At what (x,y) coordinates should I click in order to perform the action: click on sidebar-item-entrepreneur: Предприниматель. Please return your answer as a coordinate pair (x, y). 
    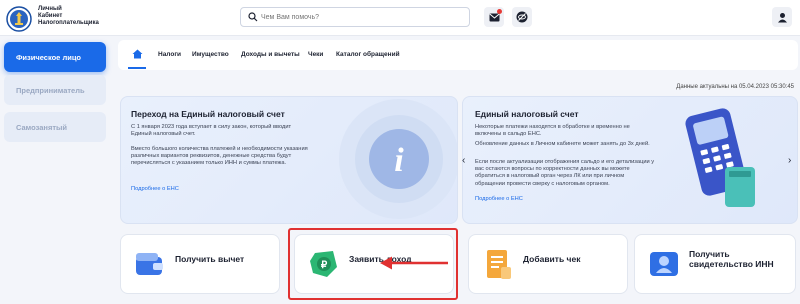
    Looking at the image, I should click on (55, 90).